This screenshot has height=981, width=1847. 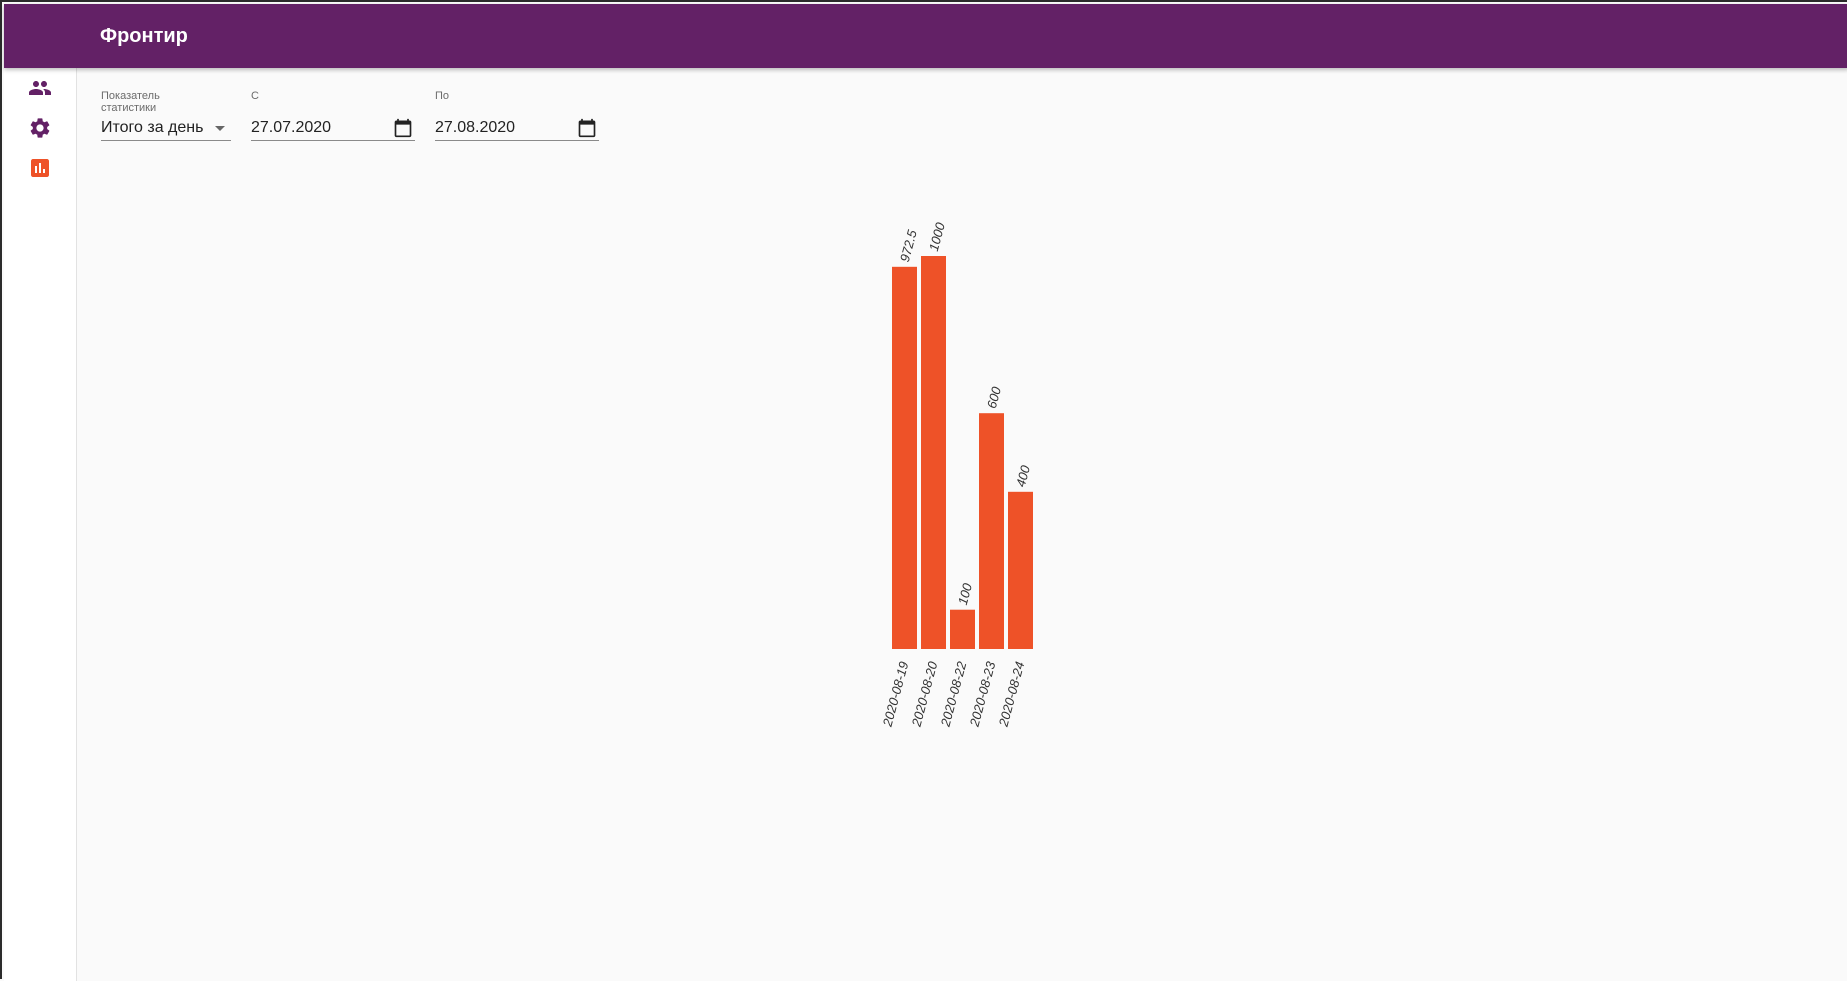 I want to click on x-tick-label: 2020-08-20, so click(x=924, y=694).